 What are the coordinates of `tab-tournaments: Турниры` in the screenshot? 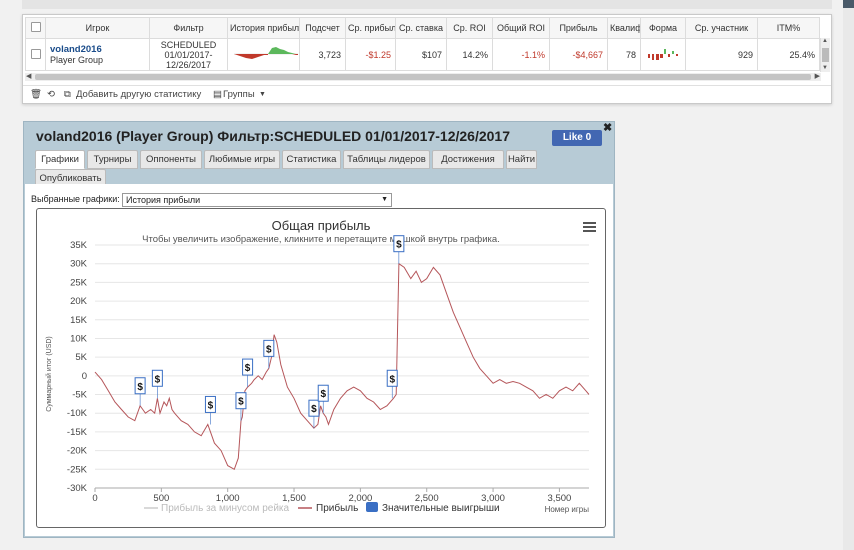 It's located at (112, 159).